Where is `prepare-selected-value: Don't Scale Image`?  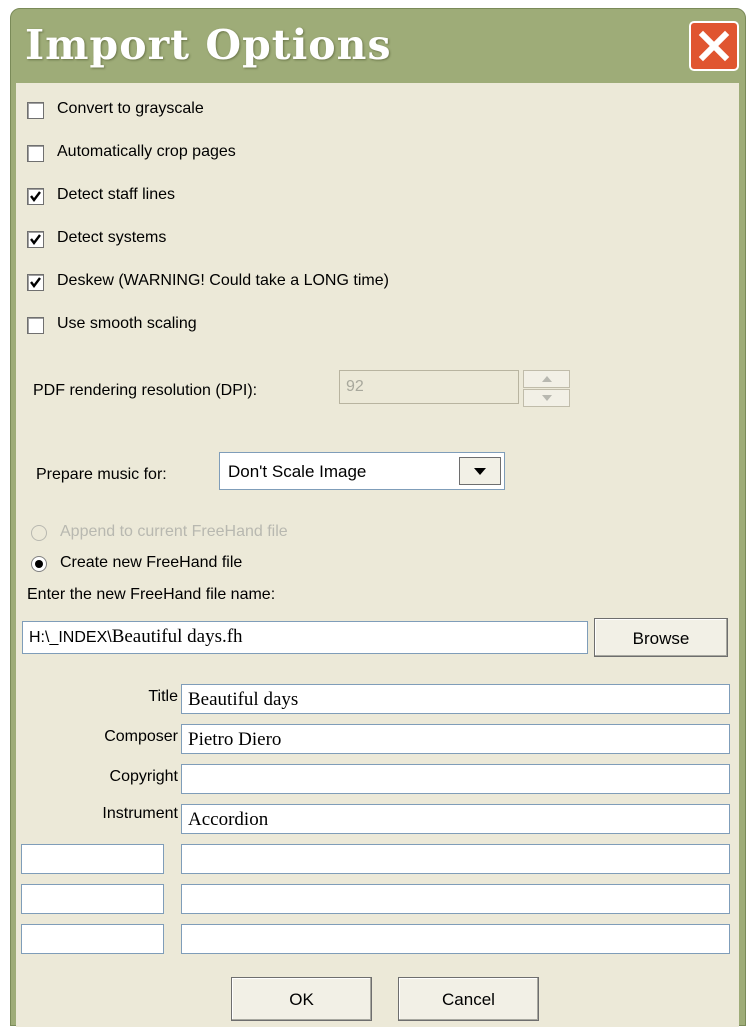 prepare-selected-value: Don't Scale Image is located at coordinates (297, 471).